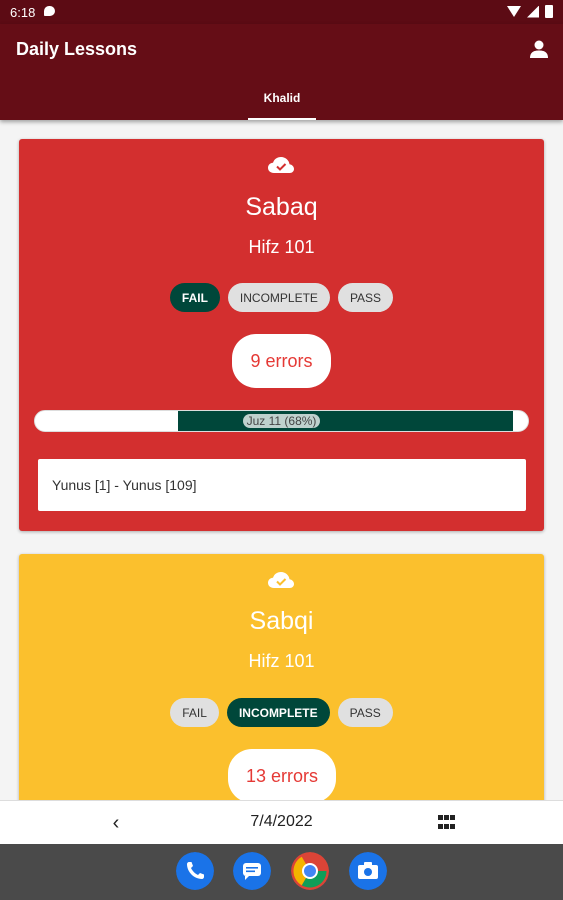 This screenshot has width=563, height=900. I want to click on juz-progress-bar: Juz 11 (68%), so click(281, 421).